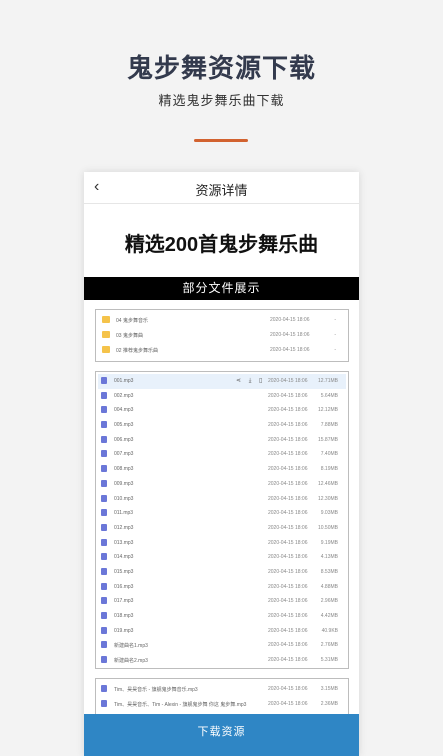 The image size is (443, 756). Describe the element at coordinates (329, 660) in the screenshot. I see `file-size: 5.31MB` at that location.